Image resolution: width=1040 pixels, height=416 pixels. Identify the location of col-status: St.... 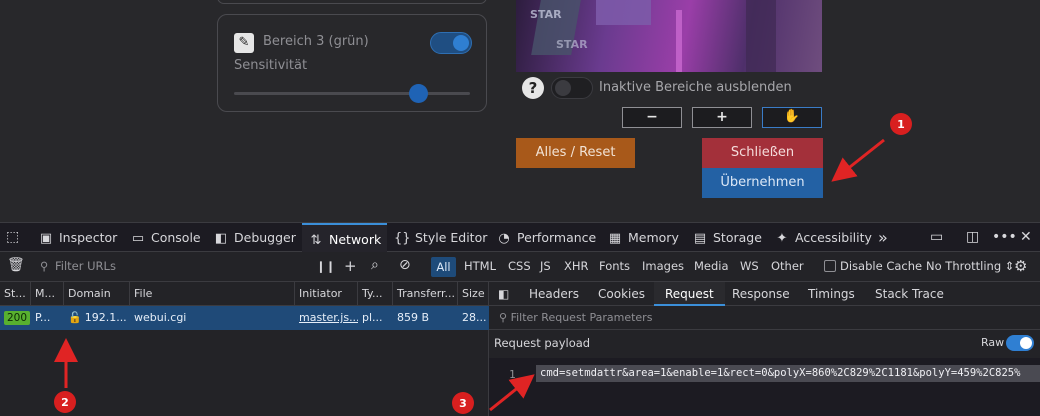
(15, 294).